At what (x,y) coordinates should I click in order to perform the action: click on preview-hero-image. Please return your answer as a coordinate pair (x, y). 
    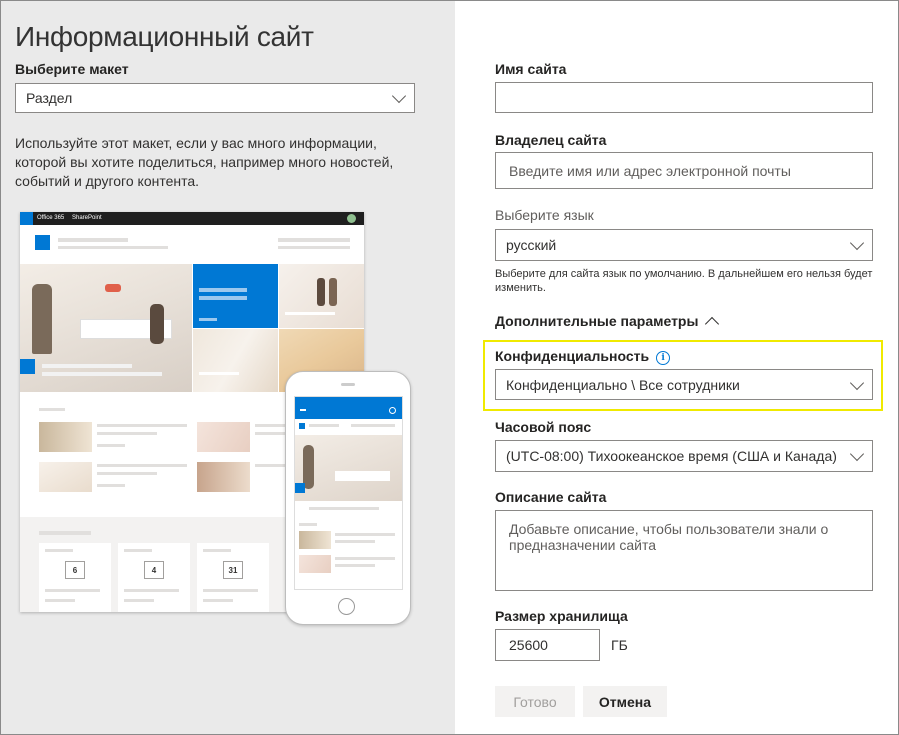
    Looking at the image, I should click on (106, 328).